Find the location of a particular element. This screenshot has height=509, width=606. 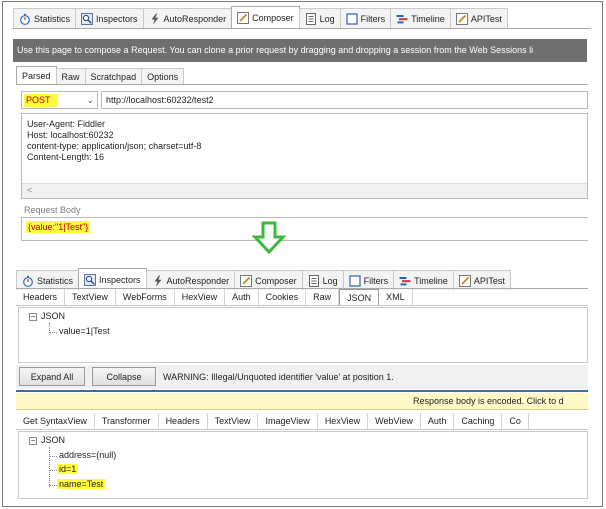

tab-imageview: ImageView is located at coordinates (288, 421).